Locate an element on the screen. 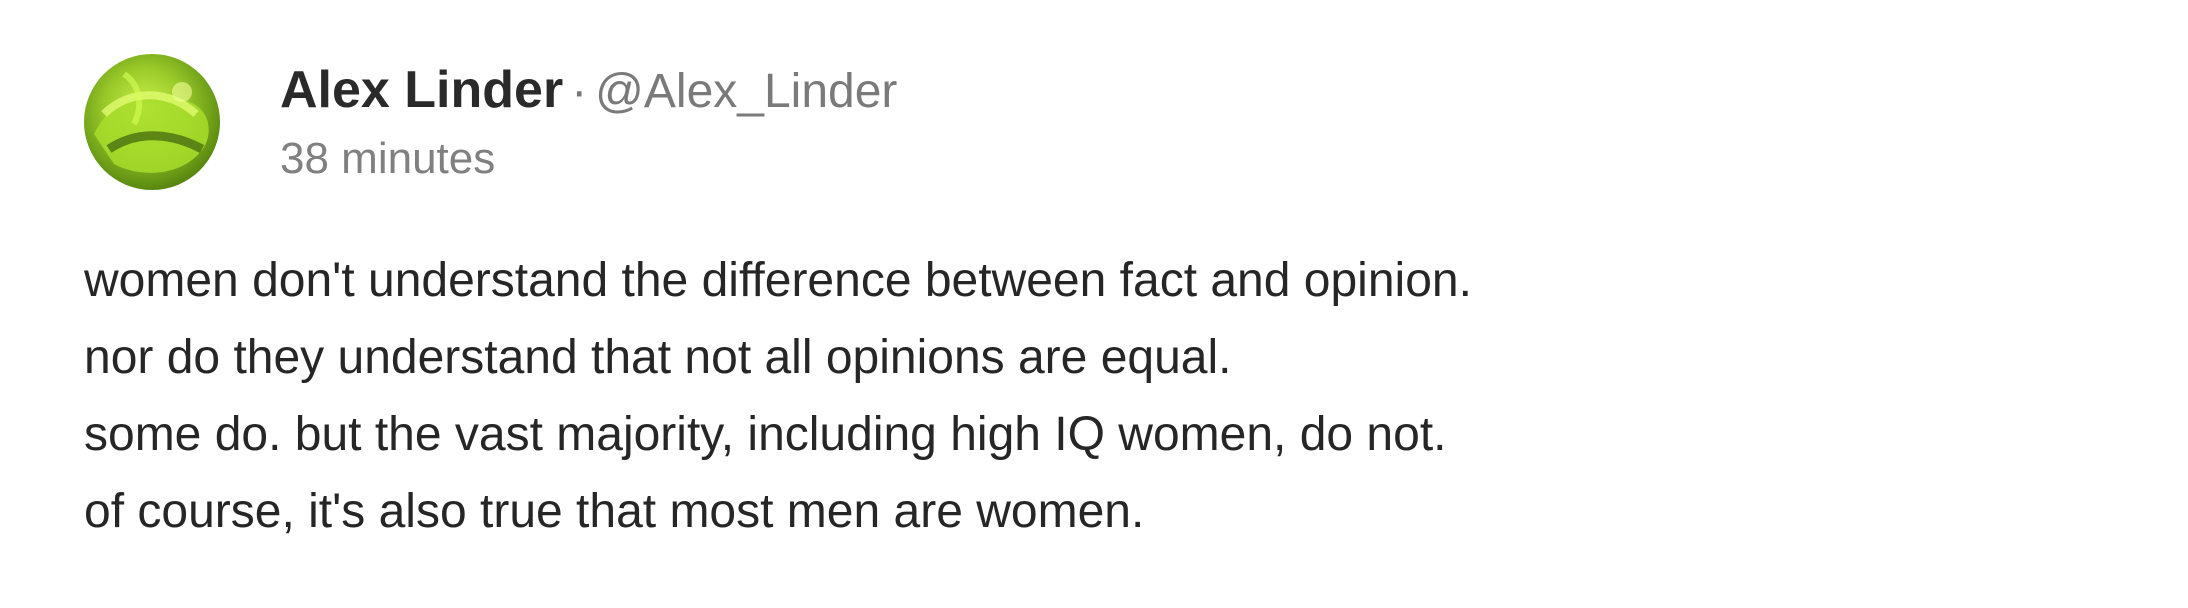 The width and height of the screenshot is (2188, 608). author-name: Alex Linder is located at coordinates (421, 90).